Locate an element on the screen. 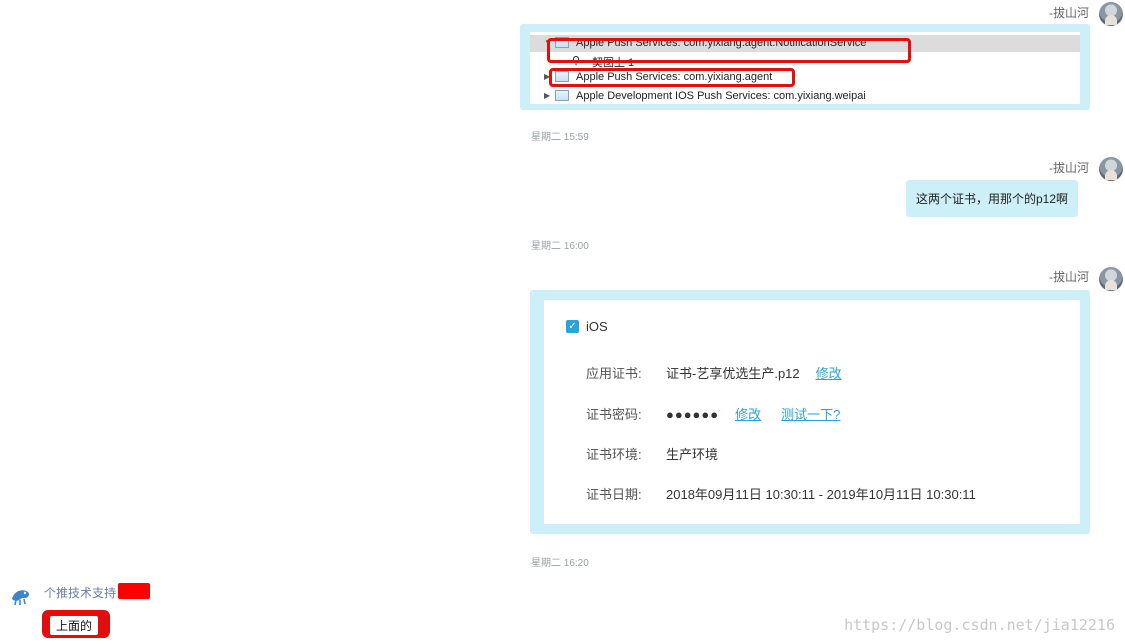  timestamp: 星期二 15:59 is located at coordinates (560, 137).